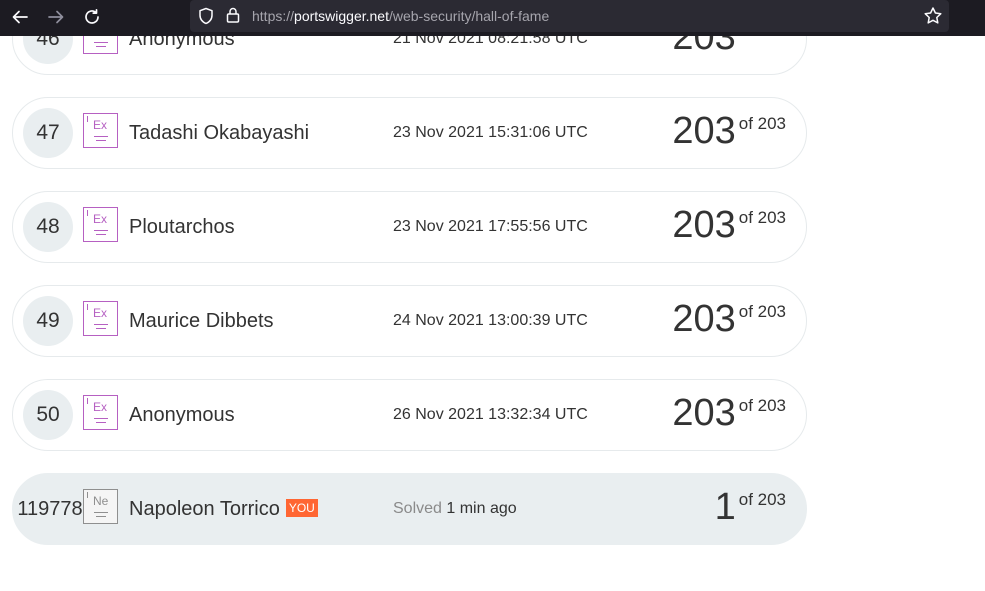 The image size is (985, 591). What do you see at coordinates (48, 321) in the screenshot?
I see `rank-number: 49` at bounding box center [48, 321].